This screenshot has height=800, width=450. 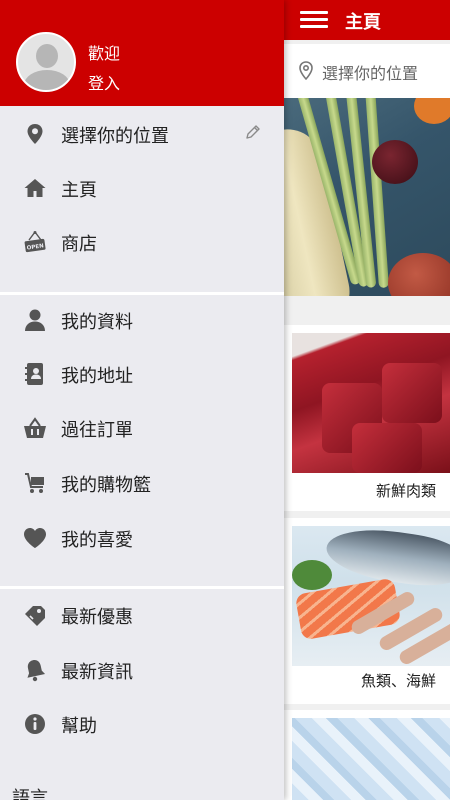 What do you see at coordinates (97, 430) in the screenshot?
I see `drawer-item-label: 過往訂單` at bounding box center [97, 430].